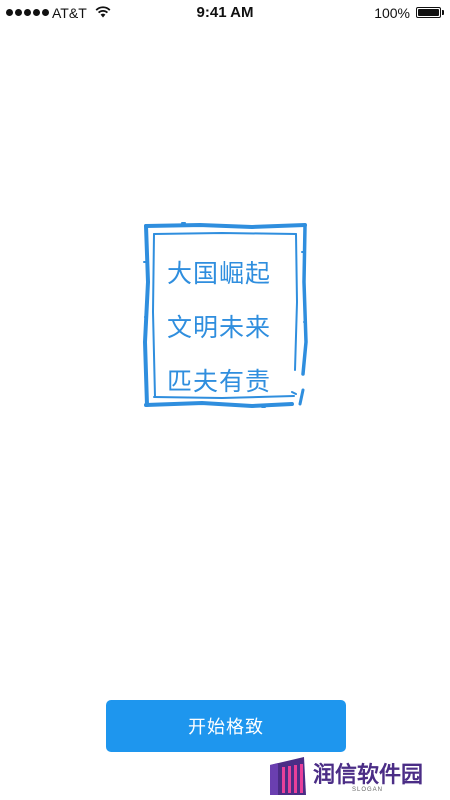 This screenshot has width=450, height=800. Describe the element at coordinates (219, 381) in the screenshot. I see `stamp-line: 匹夫有责` at that location.